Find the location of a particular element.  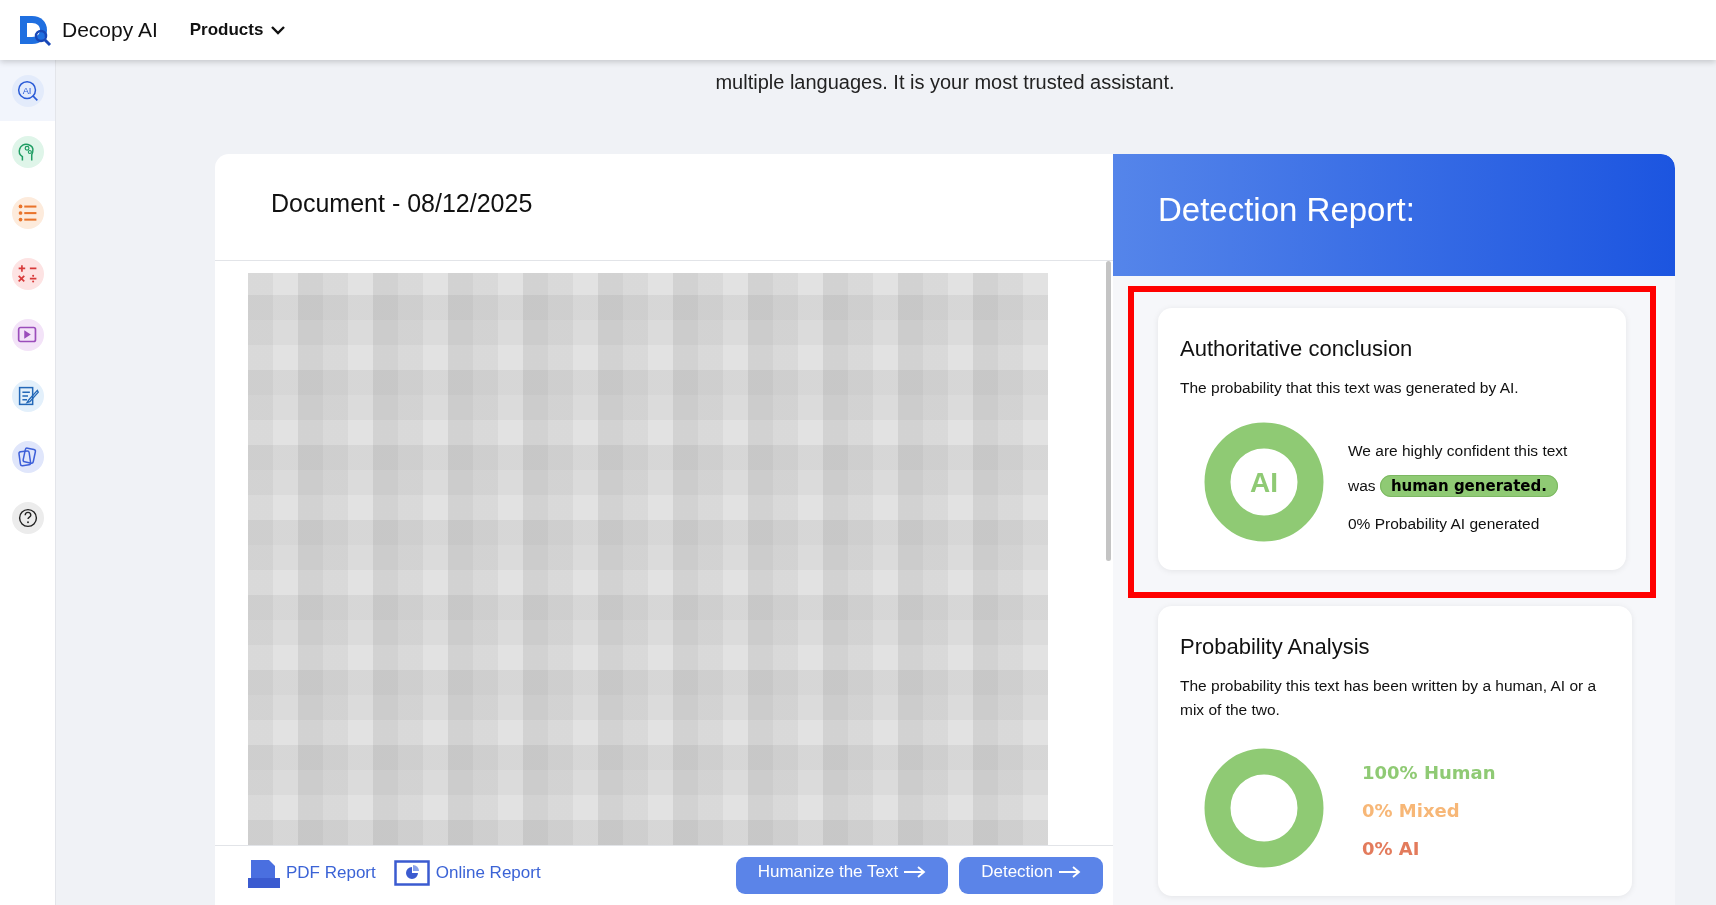

card-title: Probability Analysis is located at coordinates (1275, 647).